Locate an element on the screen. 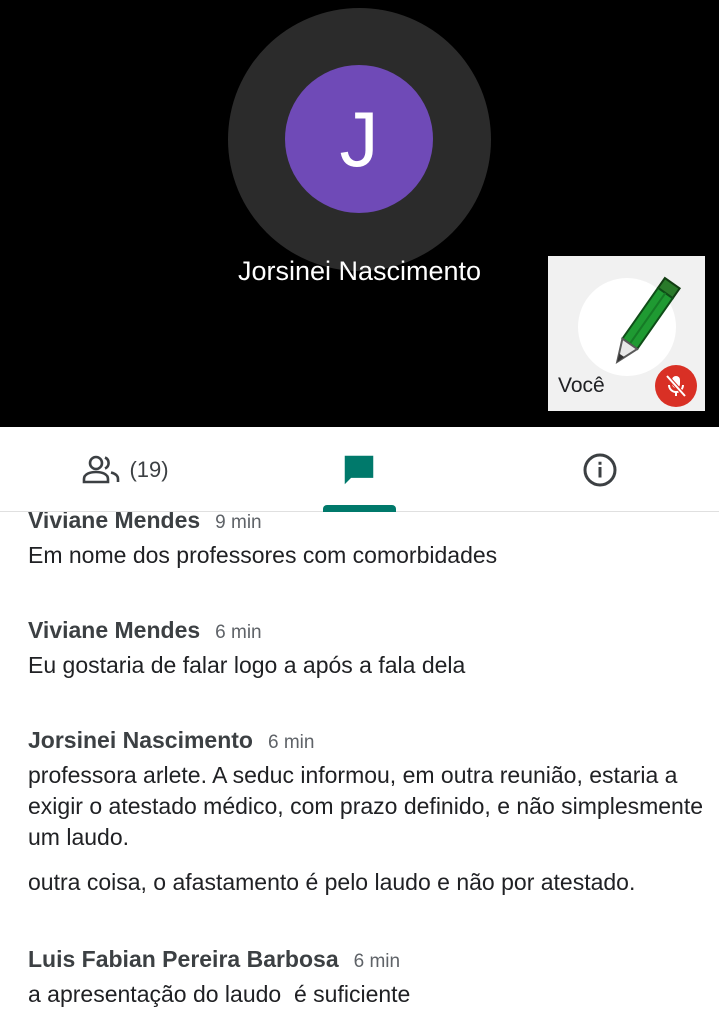  message-sender: Jorsinei Nascimento is located at coordinates (140, 740).